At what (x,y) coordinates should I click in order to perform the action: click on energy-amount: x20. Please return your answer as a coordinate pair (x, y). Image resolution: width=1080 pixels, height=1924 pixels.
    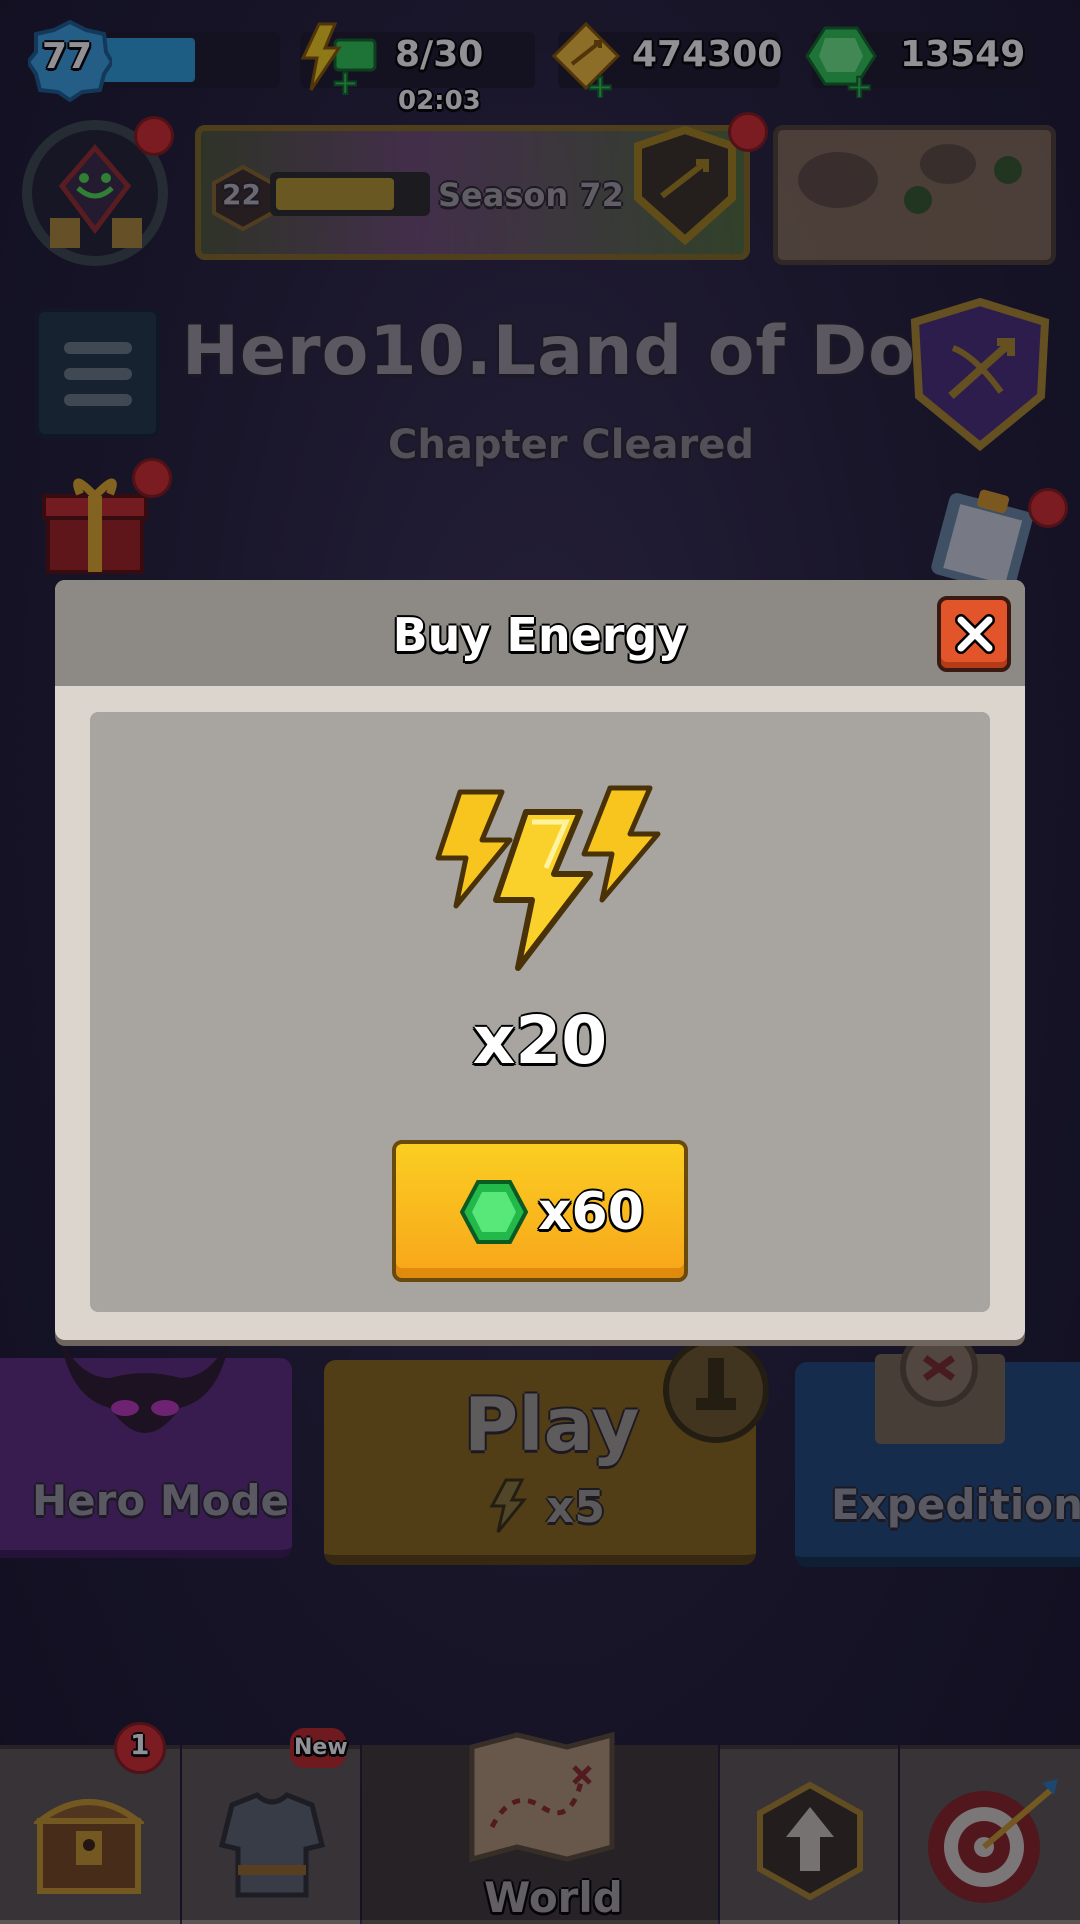
    Looking at the image, I should click on (540, 1040).